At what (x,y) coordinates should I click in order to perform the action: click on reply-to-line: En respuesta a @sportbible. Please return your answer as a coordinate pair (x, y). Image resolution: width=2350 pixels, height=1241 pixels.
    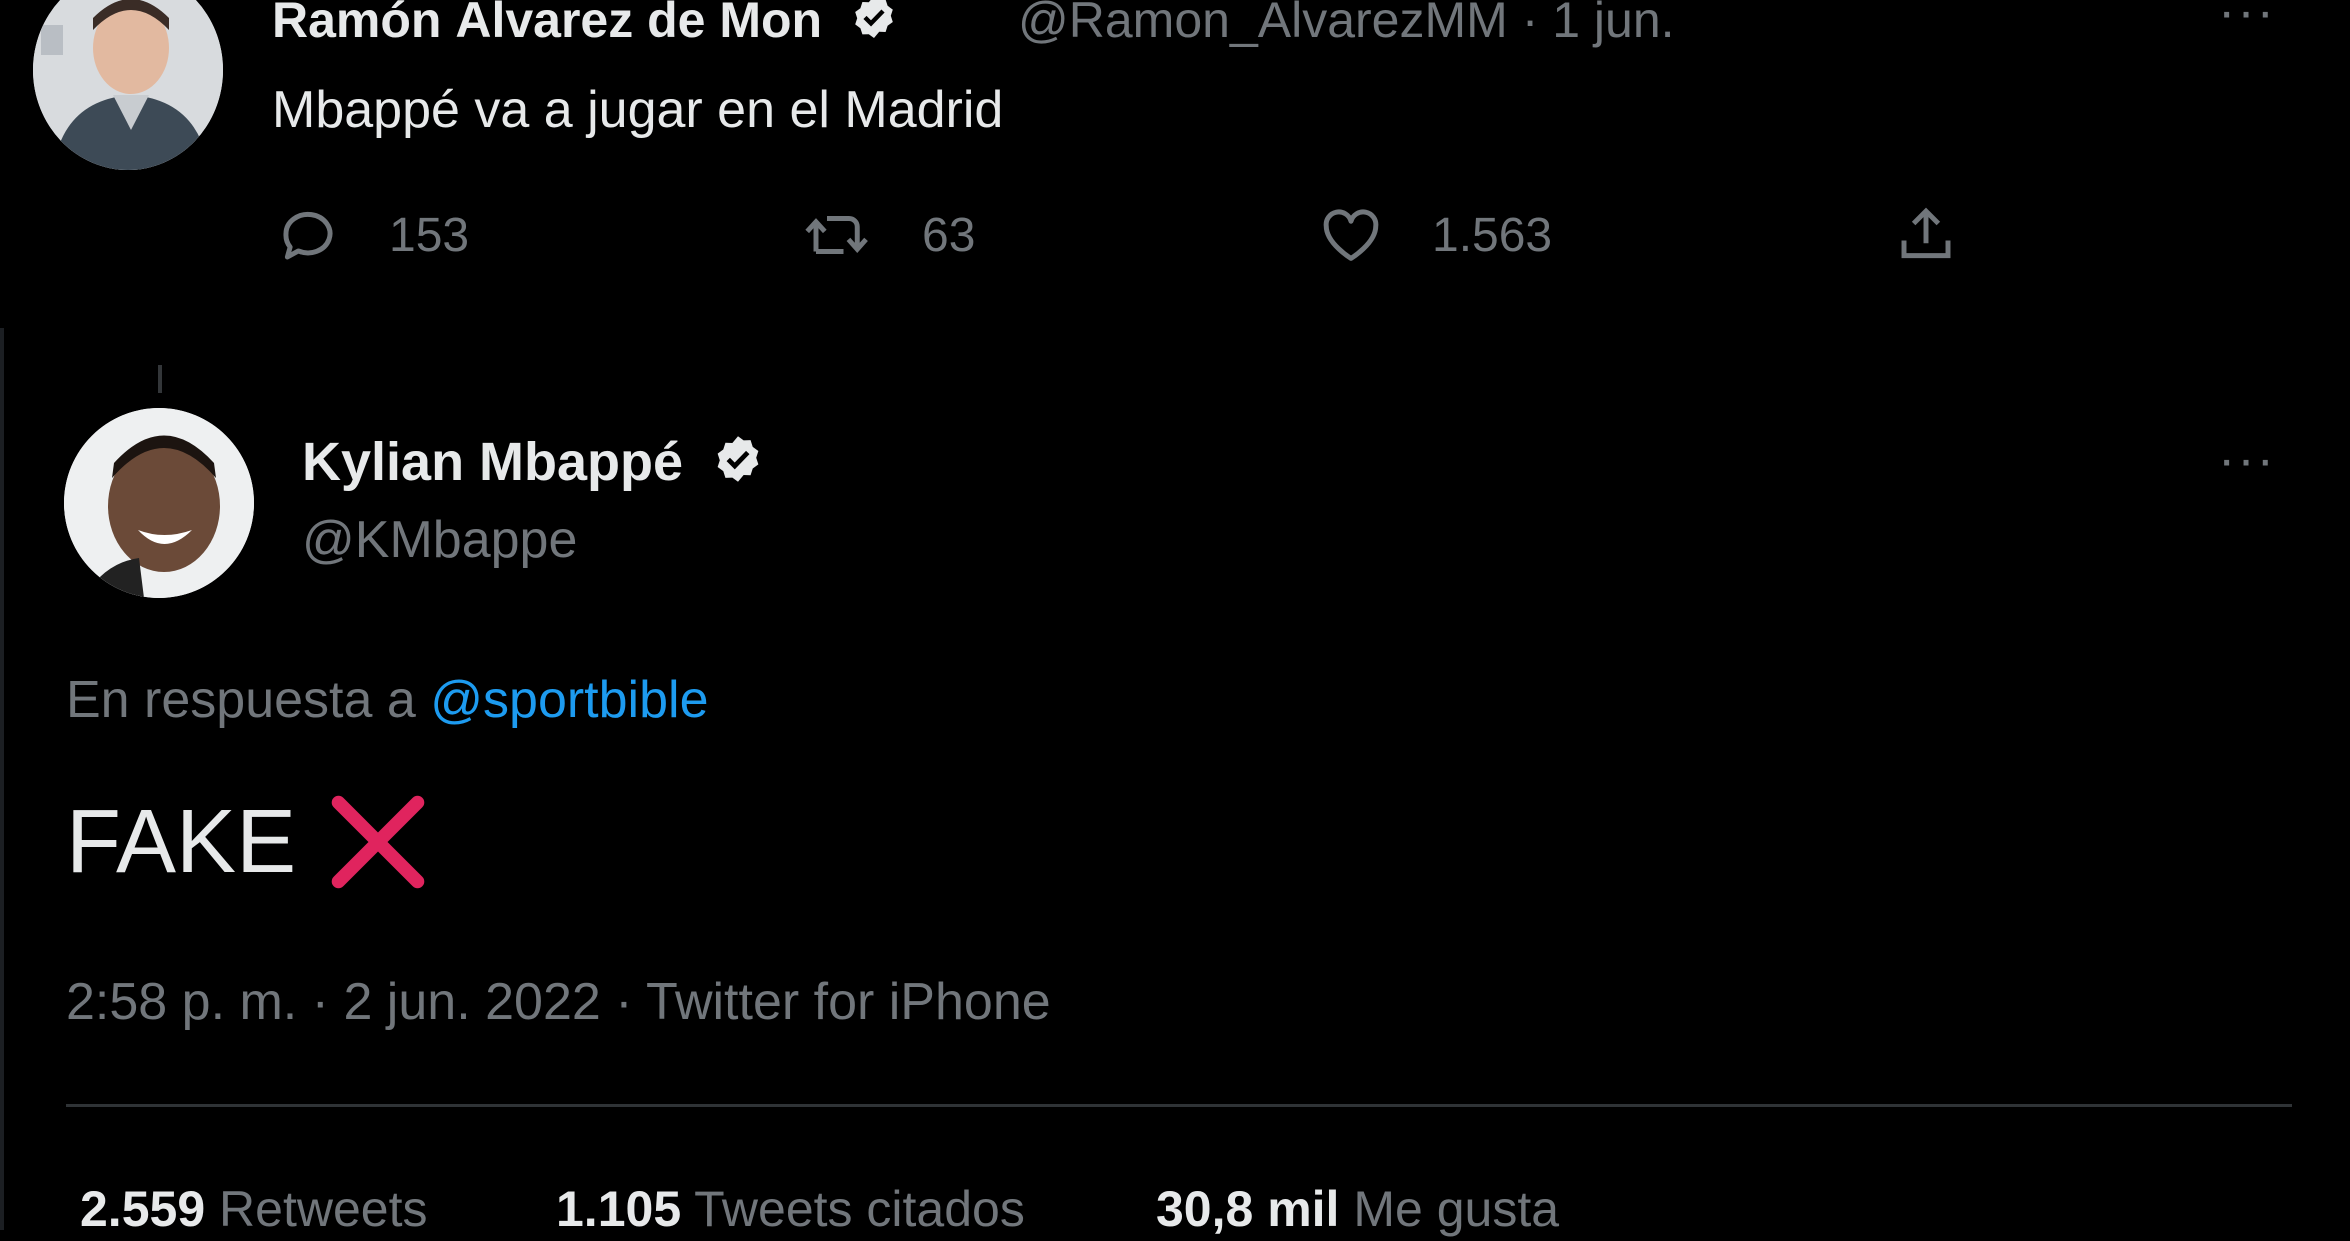
    Looking at the image, I should click on (387, 700).